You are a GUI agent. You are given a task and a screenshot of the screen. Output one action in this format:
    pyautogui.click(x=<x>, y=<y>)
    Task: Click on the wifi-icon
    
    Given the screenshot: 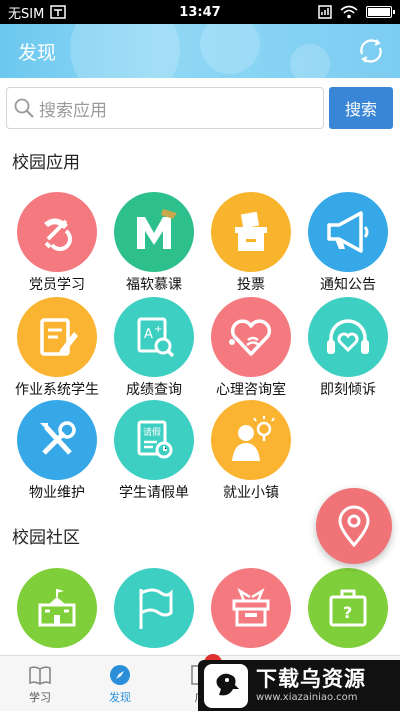 What is the action you would take?
    pyautogui.click(x=349, y=12)
    